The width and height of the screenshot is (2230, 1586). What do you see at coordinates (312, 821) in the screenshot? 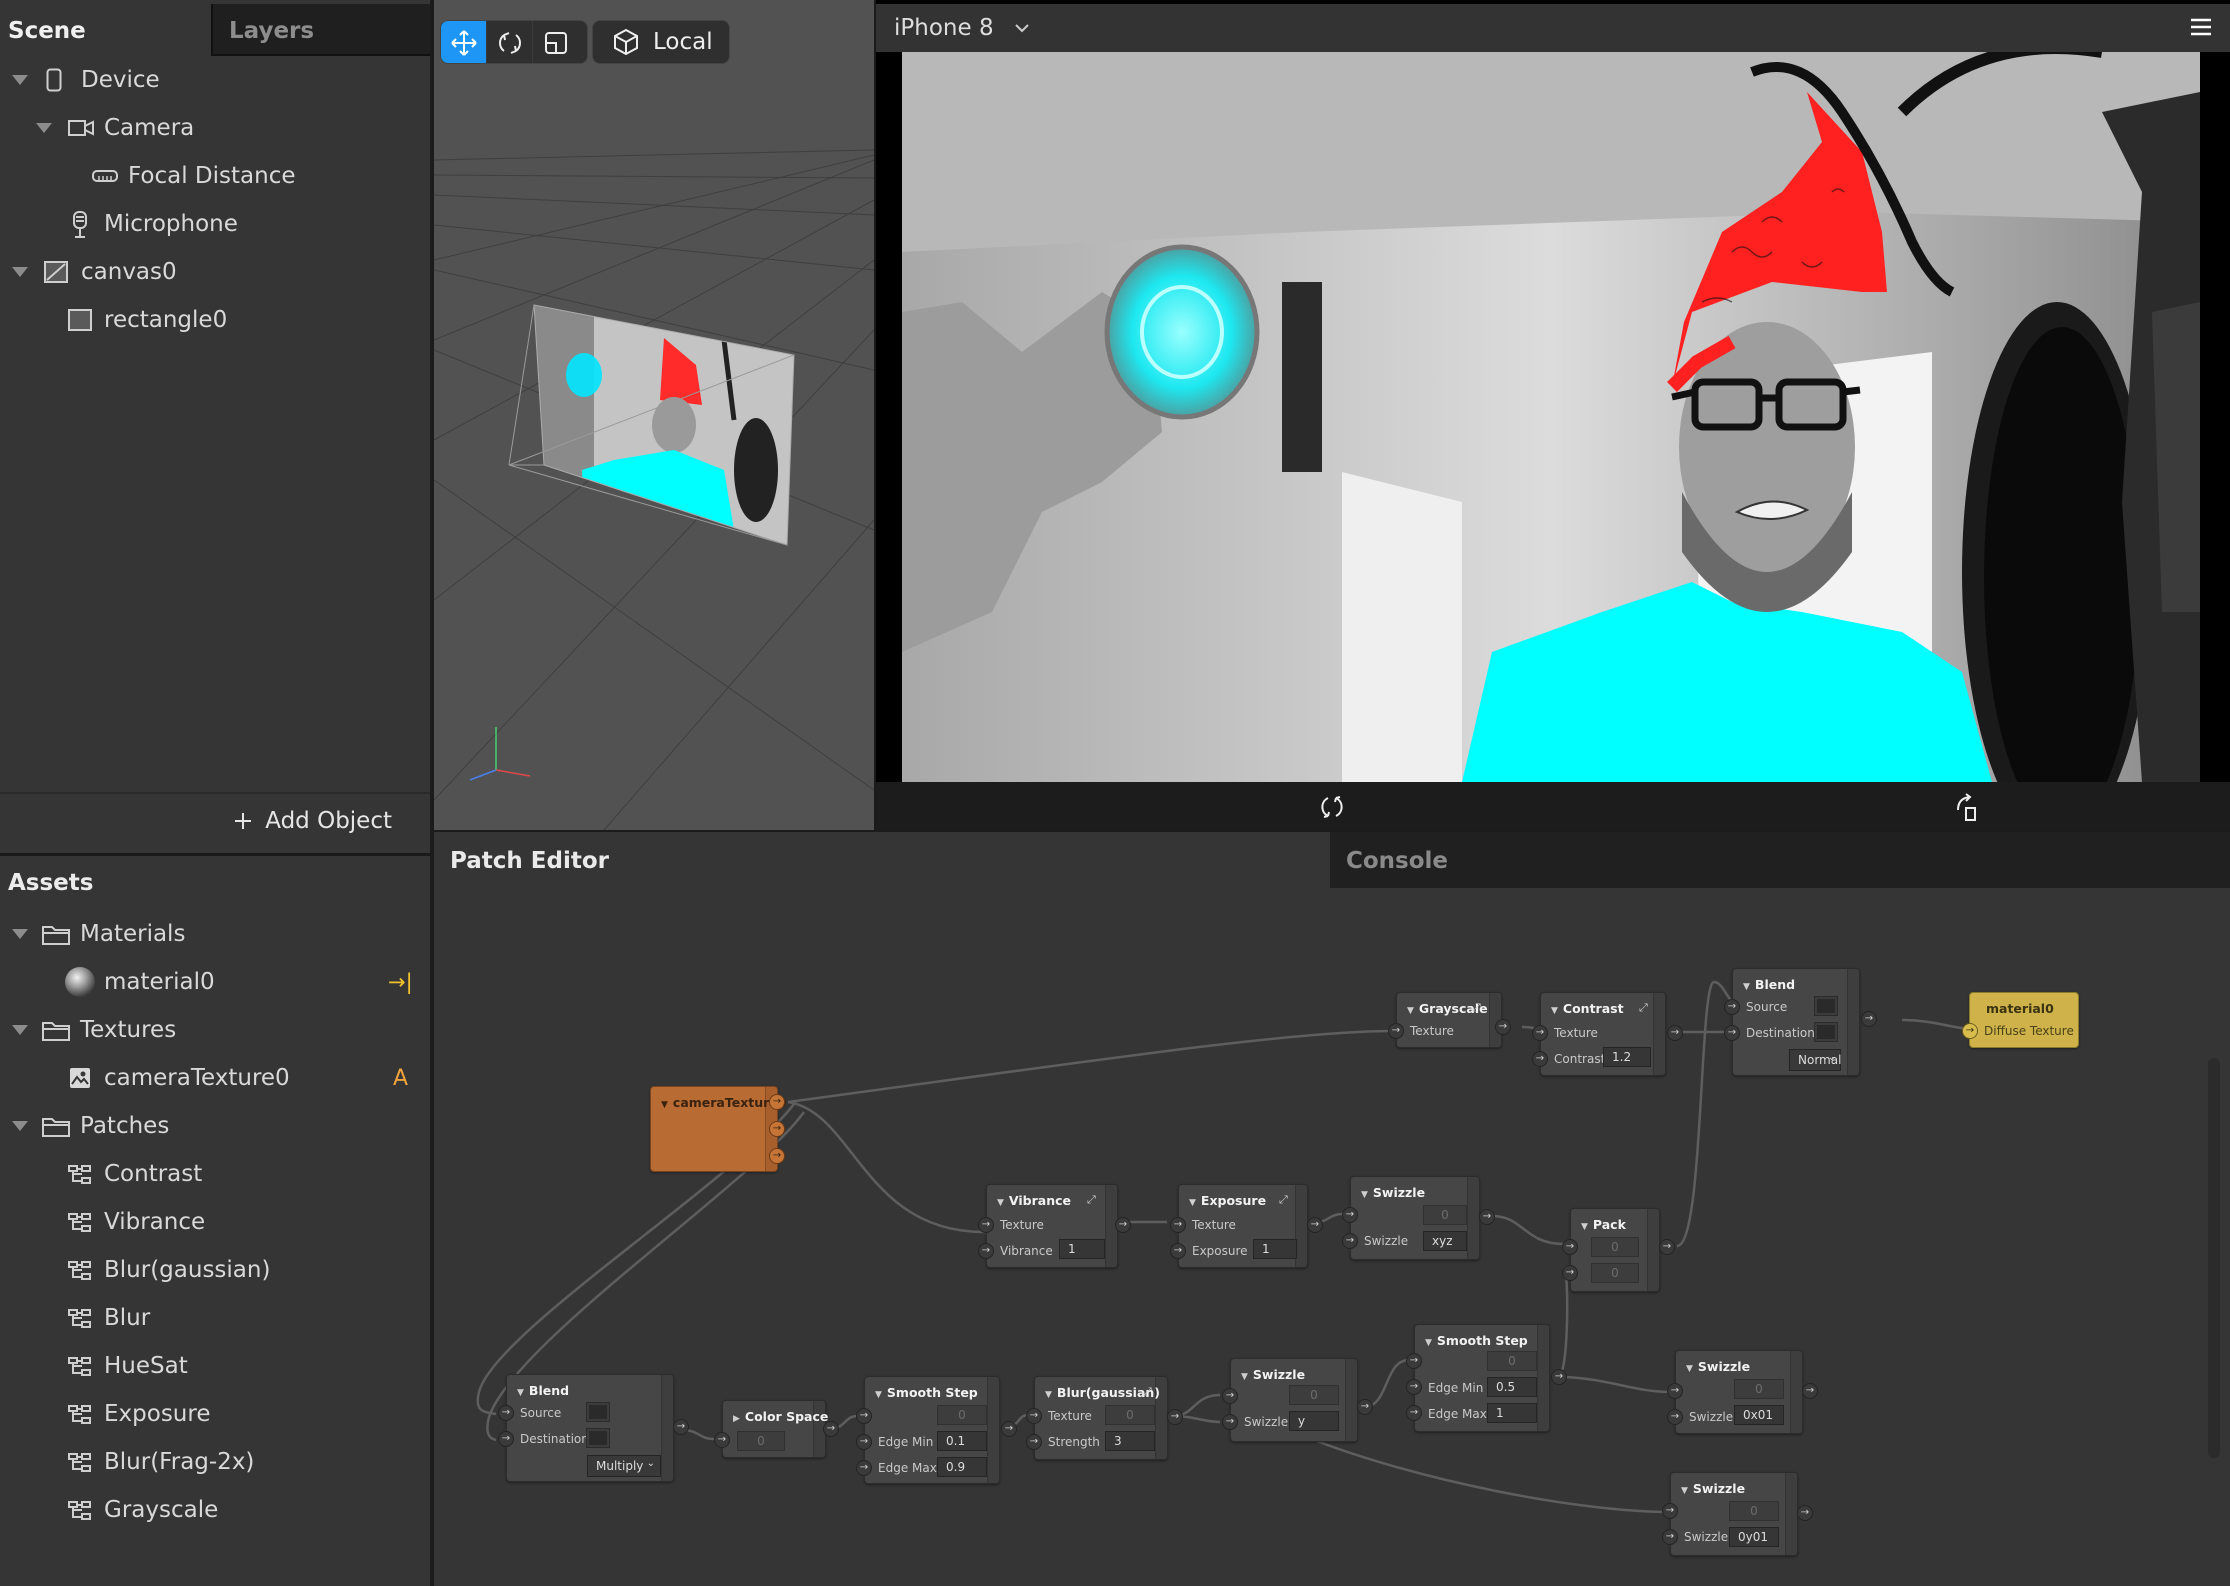
I see `add-object-button: Add Object` at bounding box center [312, 821].